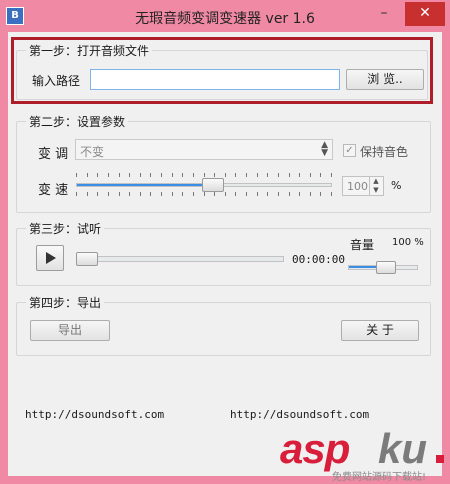 The width and height of the screenshot is (450, 484). I want to click on footer-url-right: http://dsoundsoft.com, so click(299, 414).